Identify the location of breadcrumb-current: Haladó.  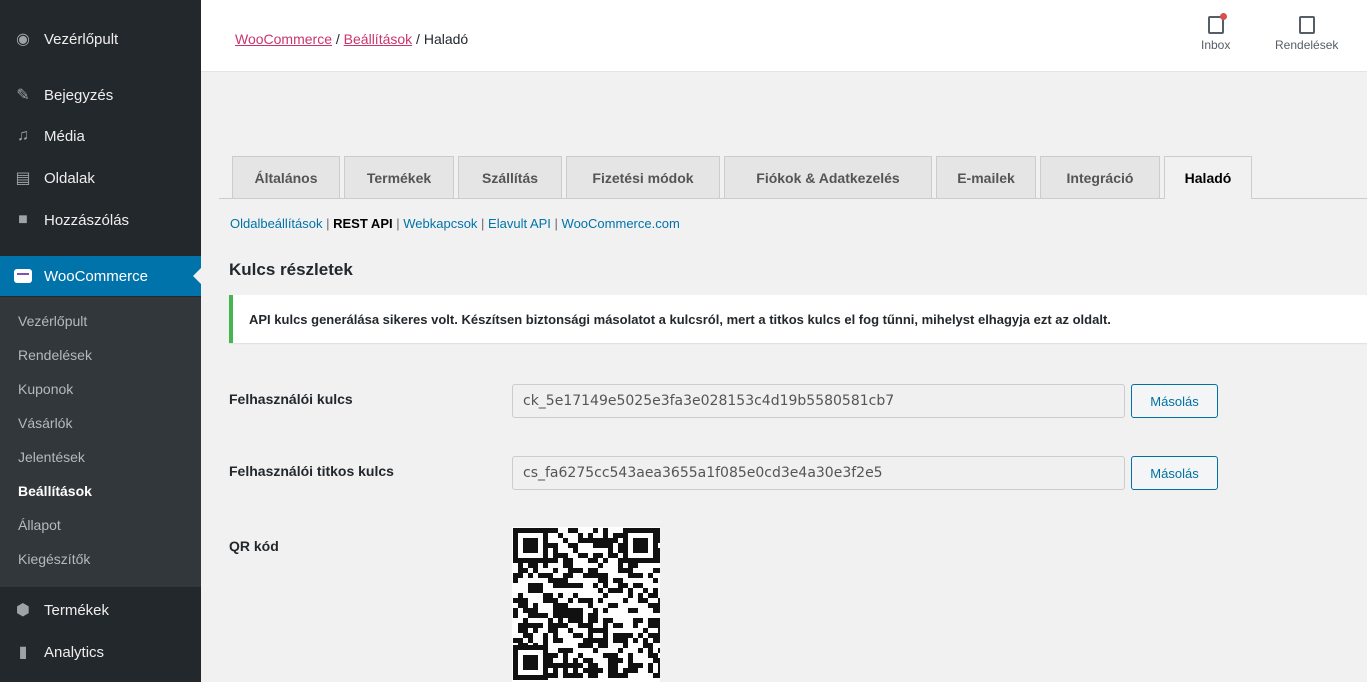
(446, 39).